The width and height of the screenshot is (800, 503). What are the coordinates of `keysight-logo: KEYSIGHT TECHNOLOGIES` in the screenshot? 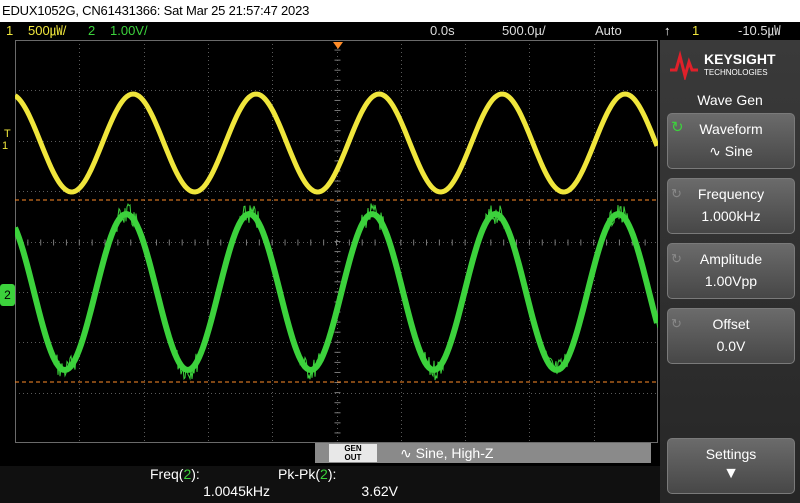 It's located at (723, 65).